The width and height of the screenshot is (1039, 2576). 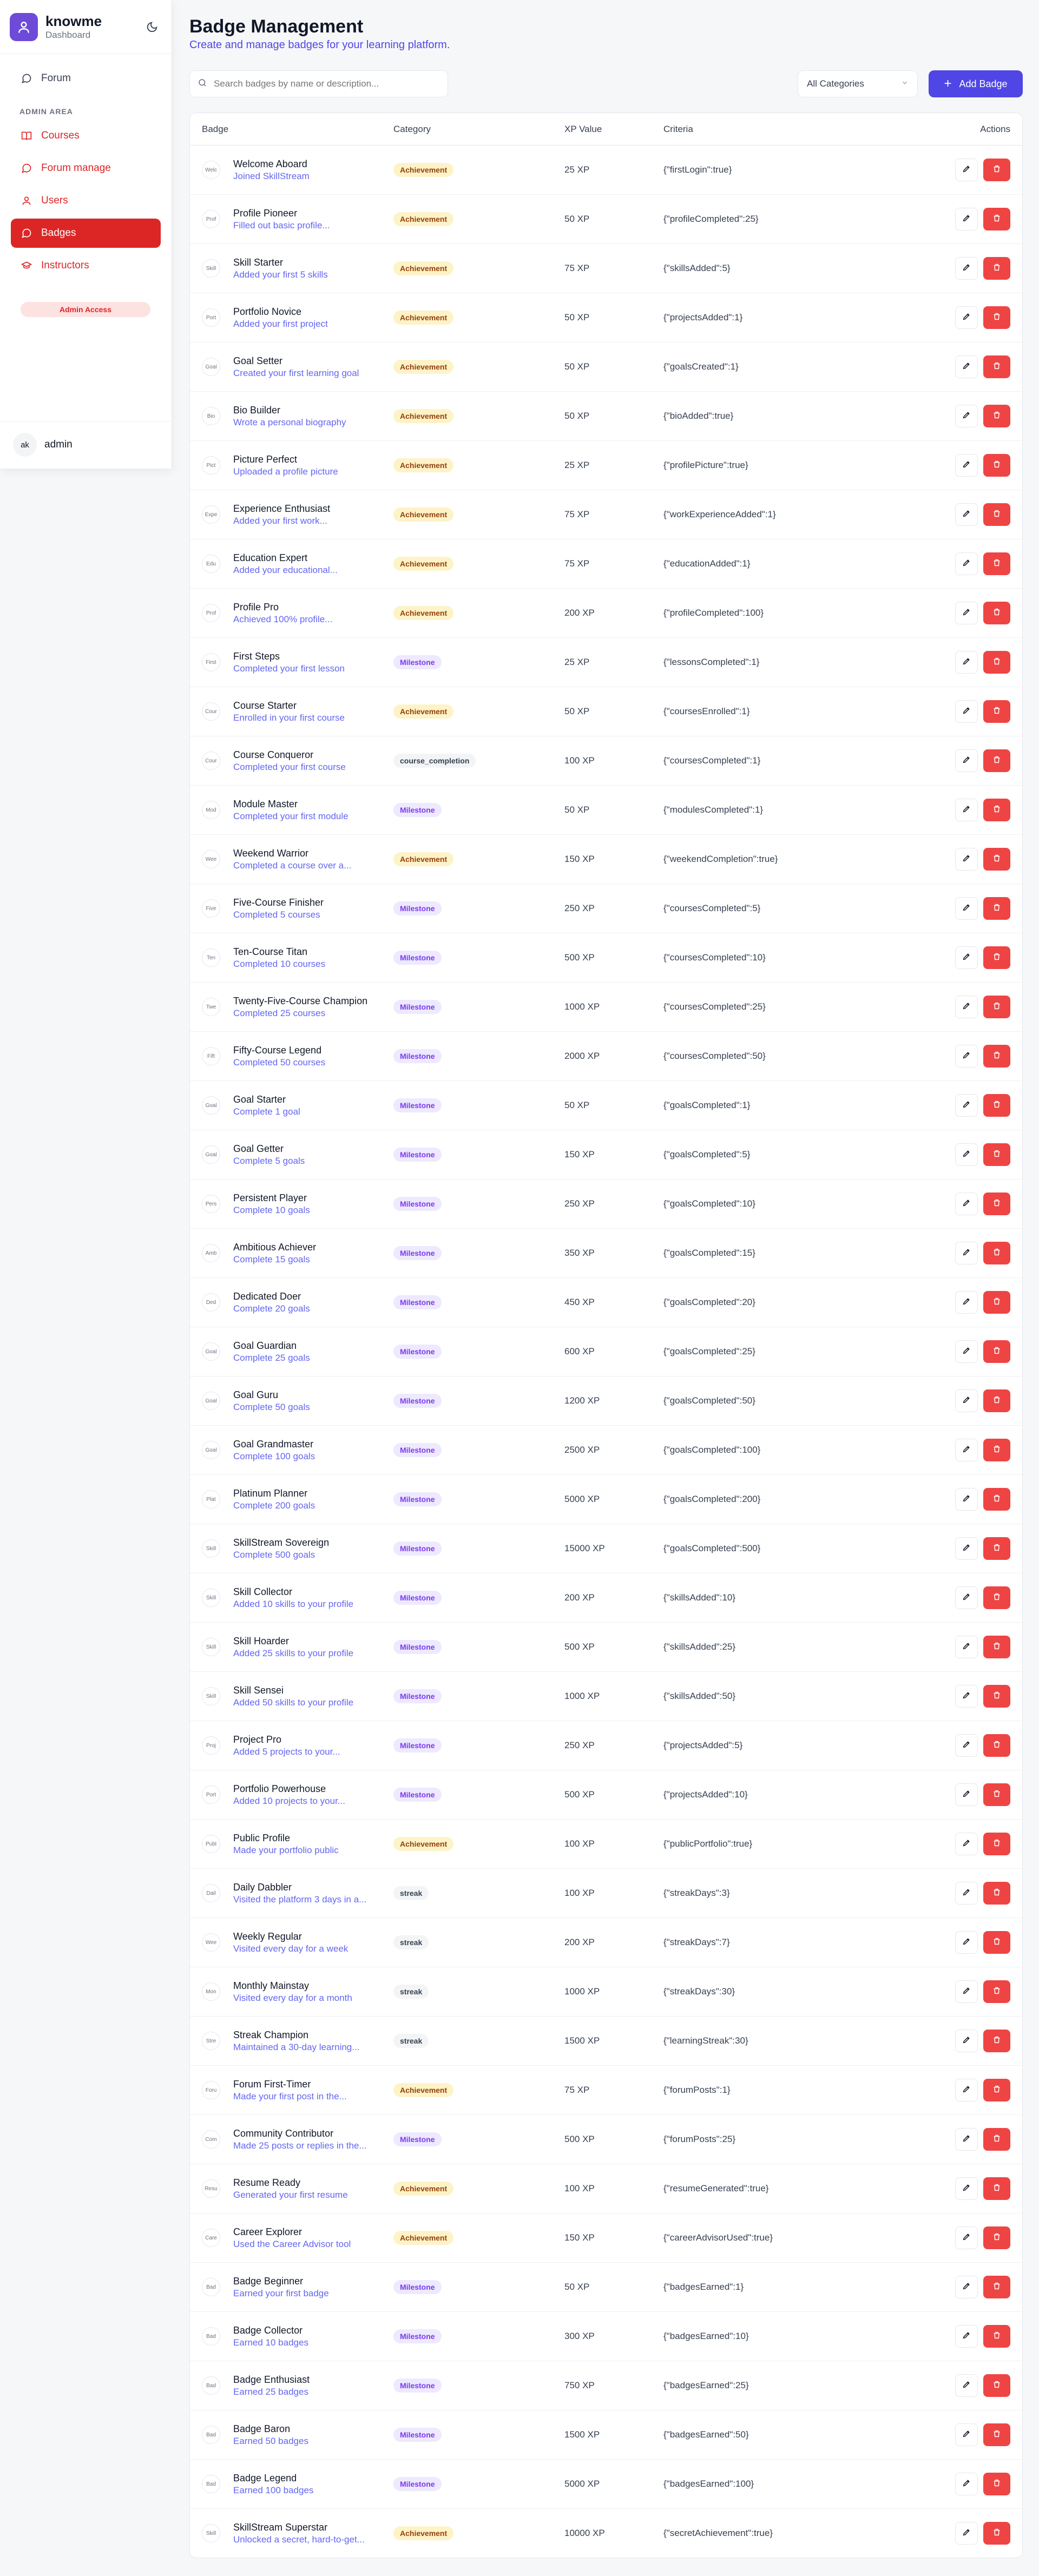 What do you see at coordinates (43, 445) in the screenshot?
I see `user-profile: ak admin` at bounding box center [43, 445].